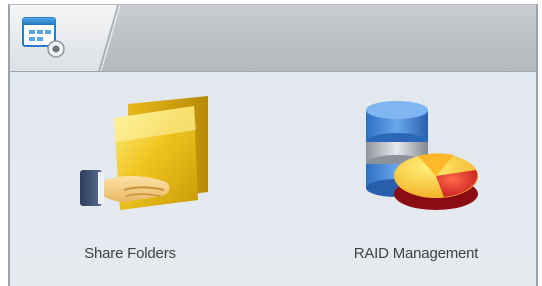 The width and height of the screenshot is (542, 286). I want to click on raid-management-icon, so click(422, 155).